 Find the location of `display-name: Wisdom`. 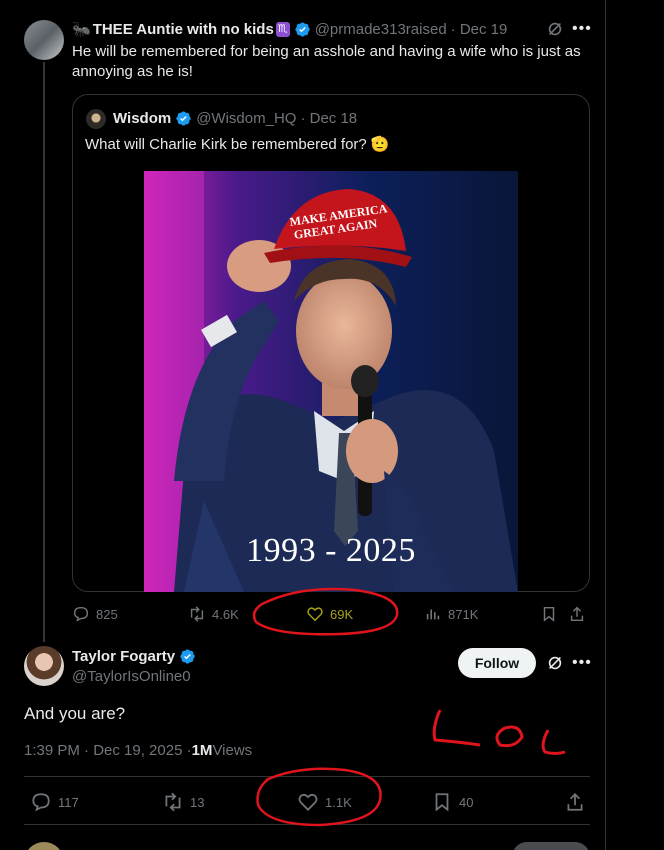

display-name: Wisdom is located at coordinates (142, 118).